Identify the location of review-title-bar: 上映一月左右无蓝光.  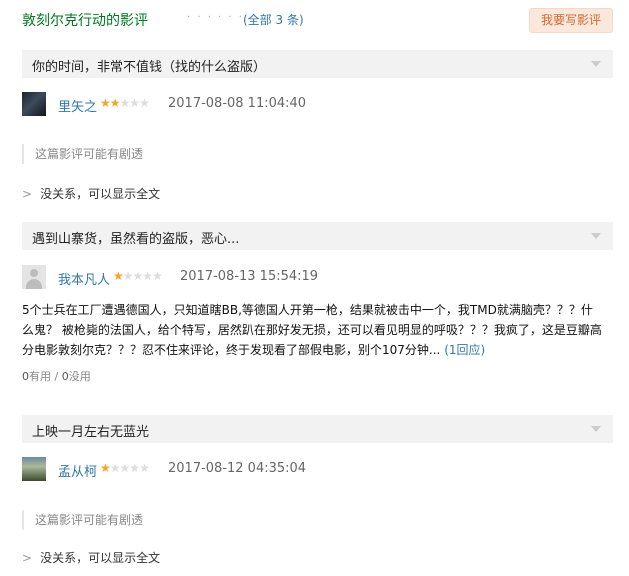
(317, 429).